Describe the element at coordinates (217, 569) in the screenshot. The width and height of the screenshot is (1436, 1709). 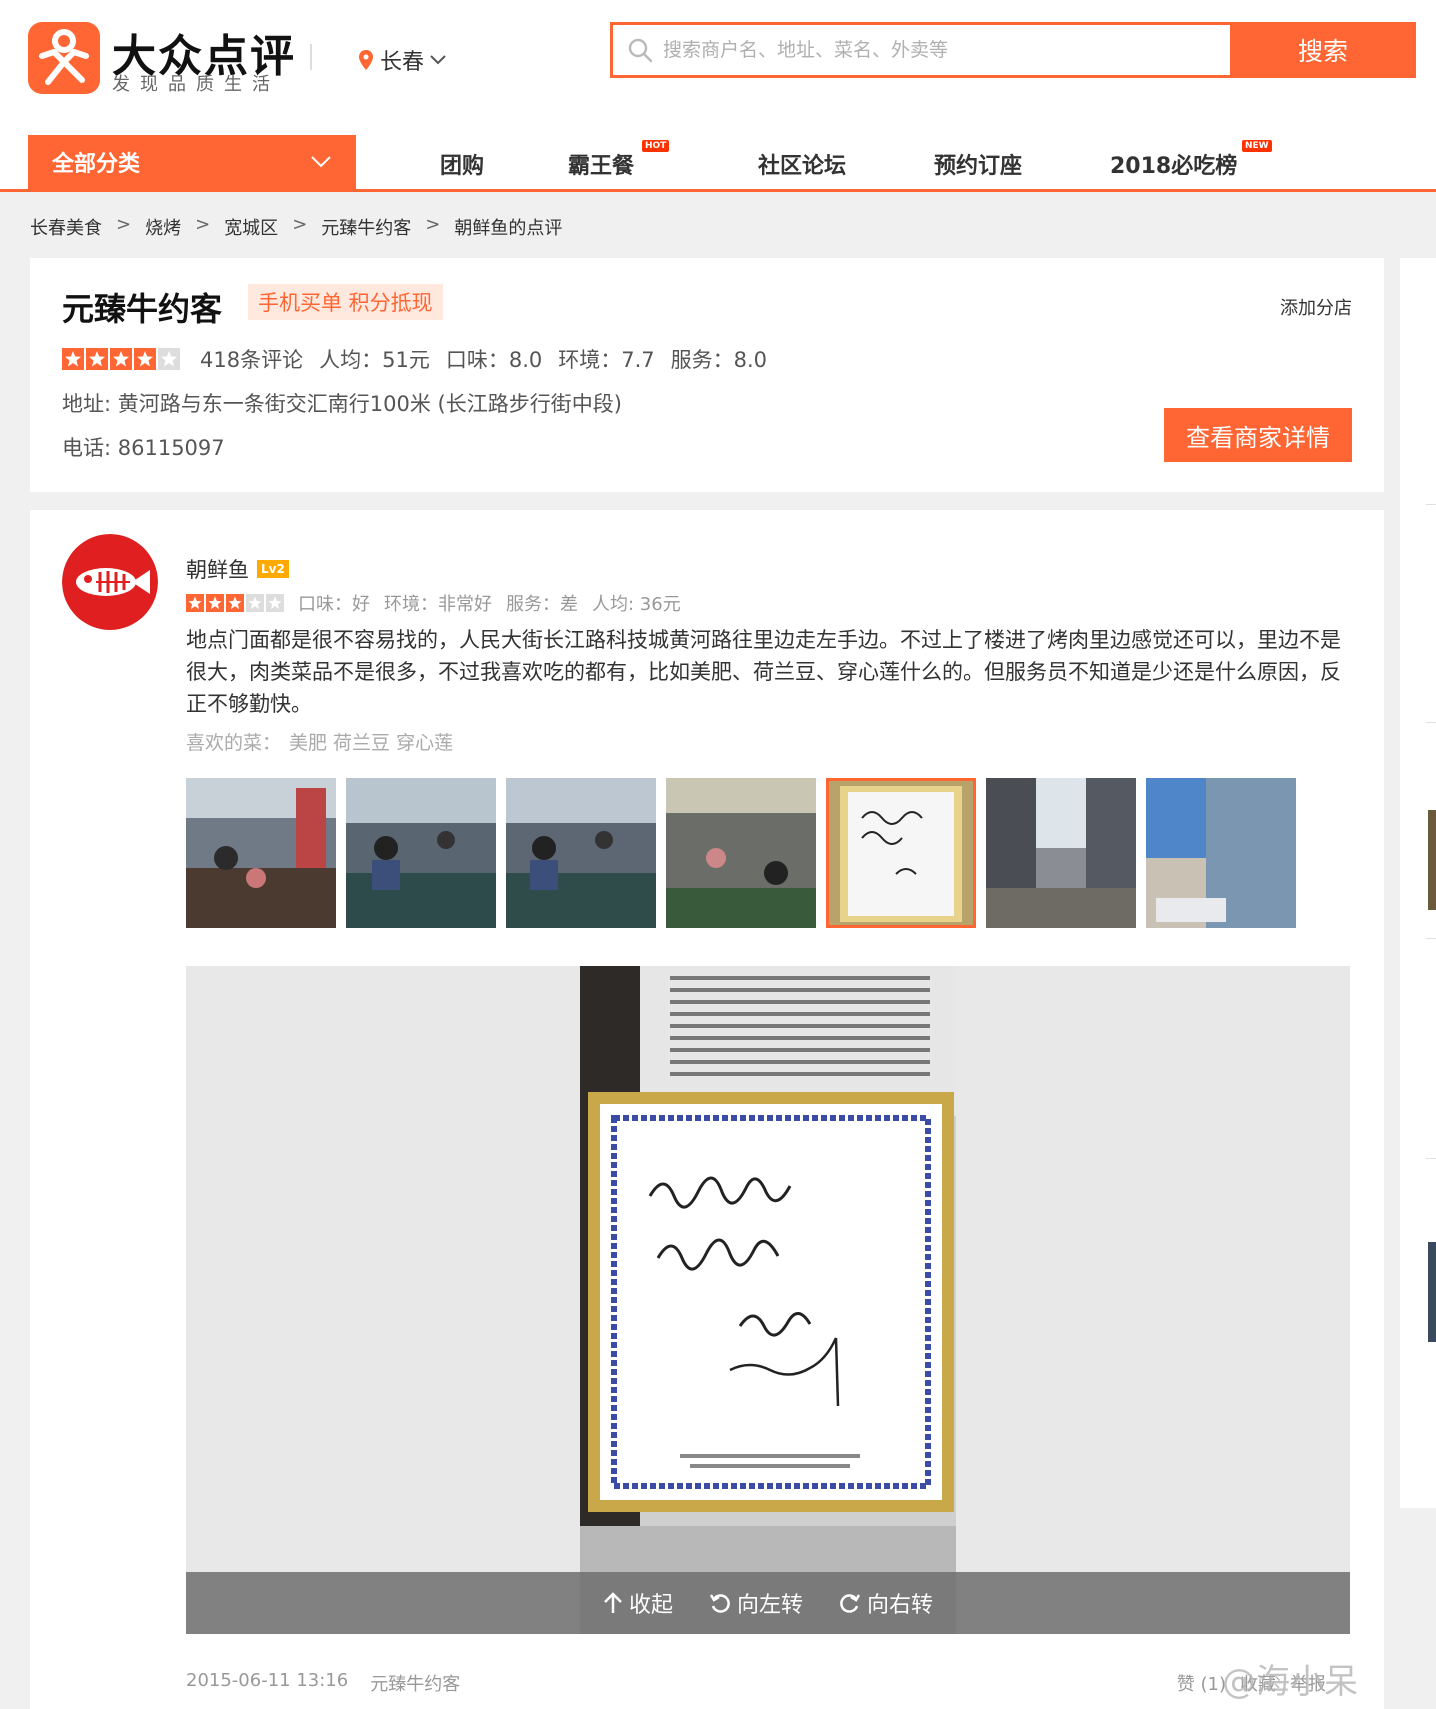
I see `reviewer-name: 朝鲜鱼` at that location.